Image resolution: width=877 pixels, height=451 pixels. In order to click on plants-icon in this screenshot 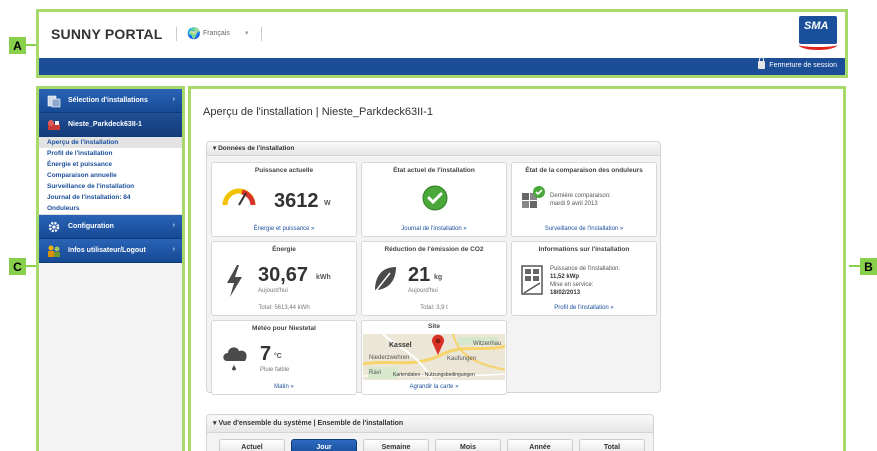, I will do `click(54, 101)`.